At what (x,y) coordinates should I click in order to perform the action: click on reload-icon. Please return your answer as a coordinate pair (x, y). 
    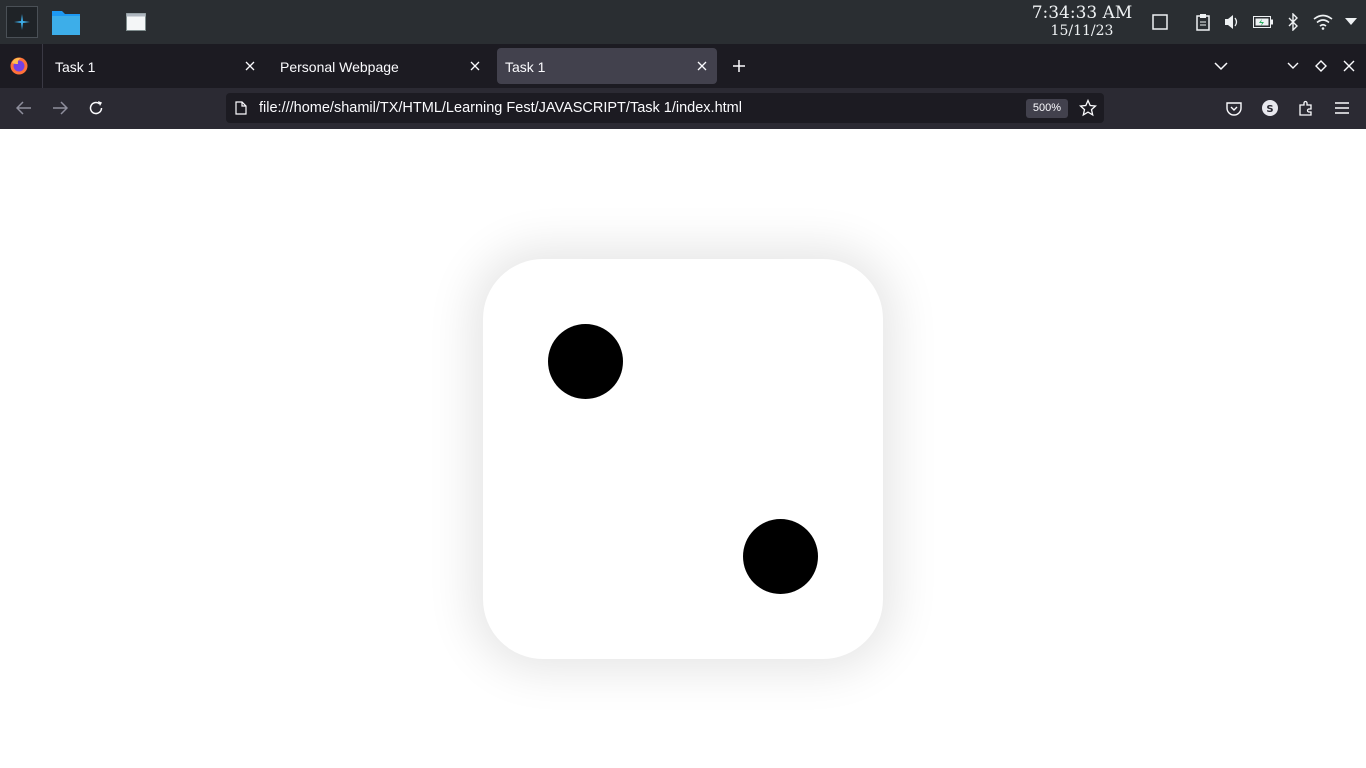
    Looking at the image, I should click on (96, 108).